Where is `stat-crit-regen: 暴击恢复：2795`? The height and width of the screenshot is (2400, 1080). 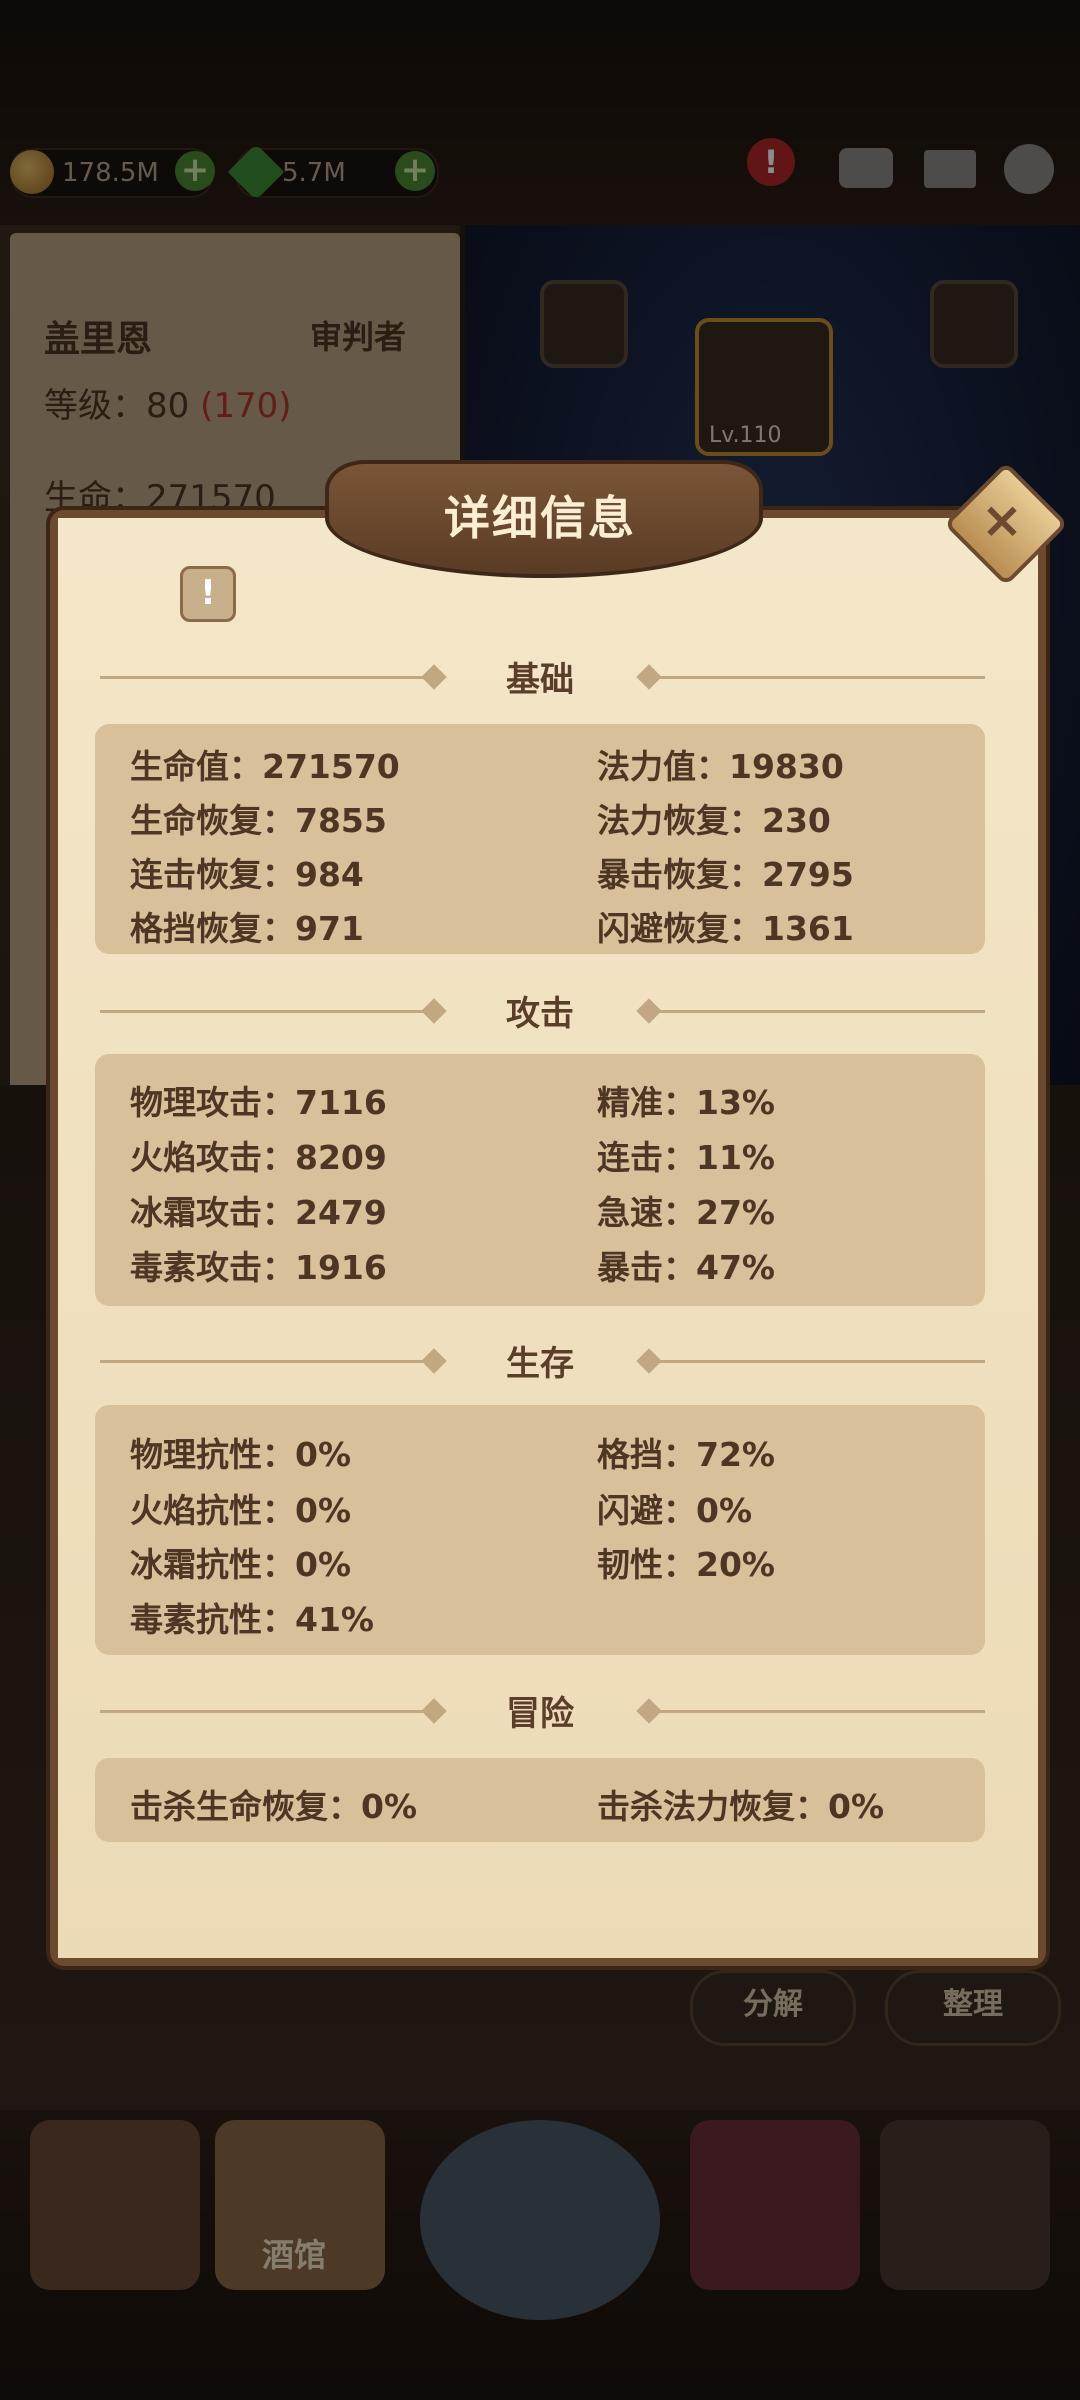
stat-crit-regen: 暴击恢复：2795 is located at coordinates (725, 874).